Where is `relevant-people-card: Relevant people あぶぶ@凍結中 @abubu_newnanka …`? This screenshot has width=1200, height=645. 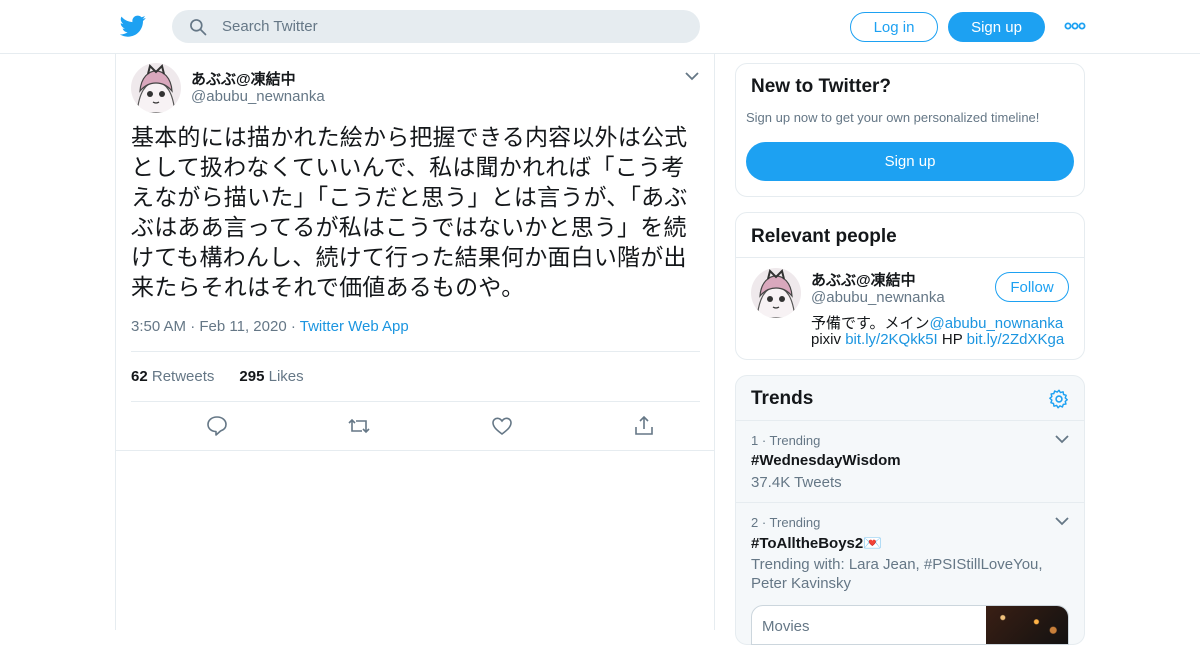 relevant-people-card: Relevant people あぶぶ@凍結中 @abubu_newnanka … is located at coordinates (910, 286).